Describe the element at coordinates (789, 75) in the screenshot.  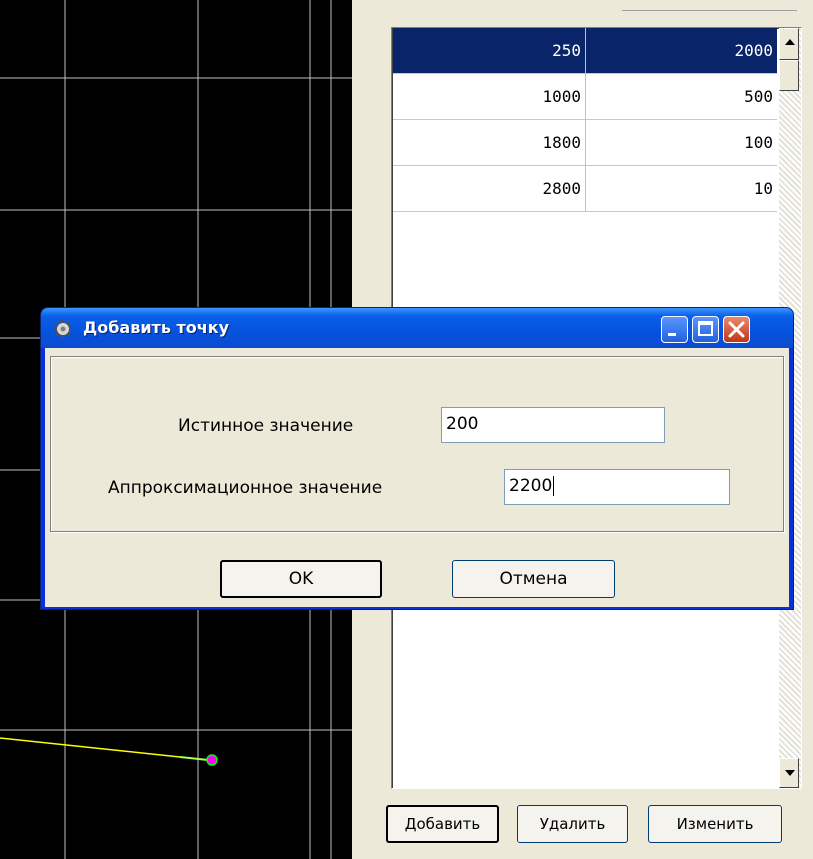
I see `scroll-thumb` at that location.